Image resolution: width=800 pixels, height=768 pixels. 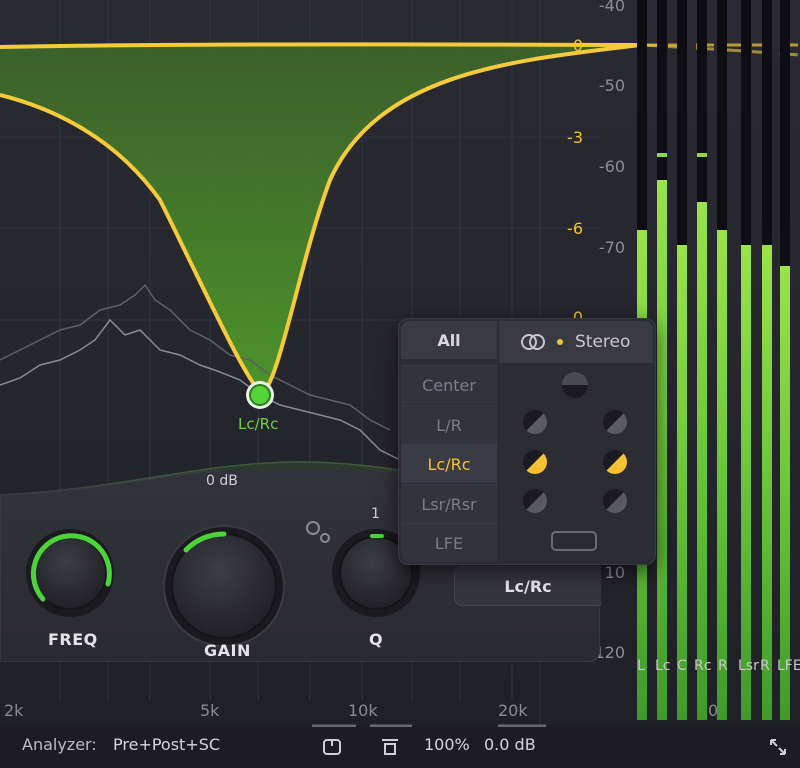 What do you see at coordinates (682, 666) in the screenshot?
I see `meter-channel-label: C` at bounding box center [682, 666].